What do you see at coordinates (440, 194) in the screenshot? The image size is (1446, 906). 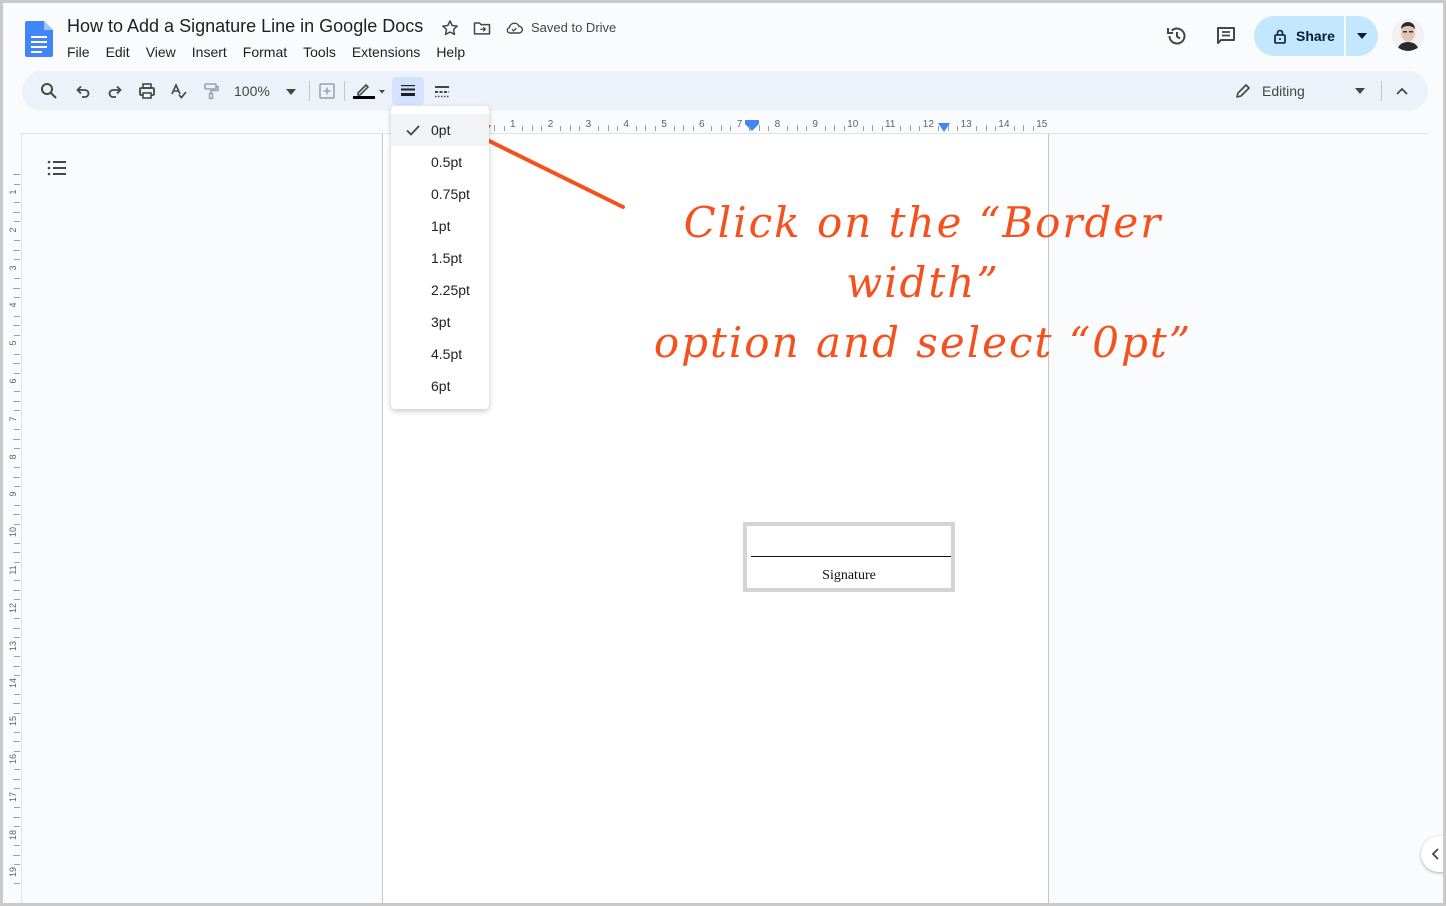 I see `border-width-option: 0.75pt` at bounding box center [440, 194].